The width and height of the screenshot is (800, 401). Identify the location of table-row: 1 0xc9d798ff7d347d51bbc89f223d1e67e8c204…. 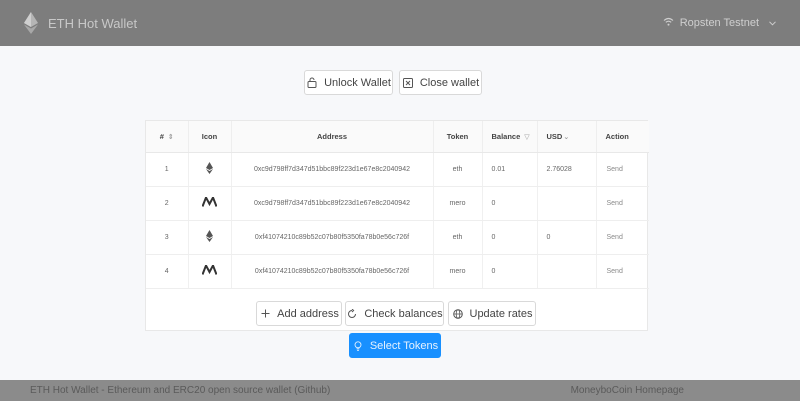
(397, 169).